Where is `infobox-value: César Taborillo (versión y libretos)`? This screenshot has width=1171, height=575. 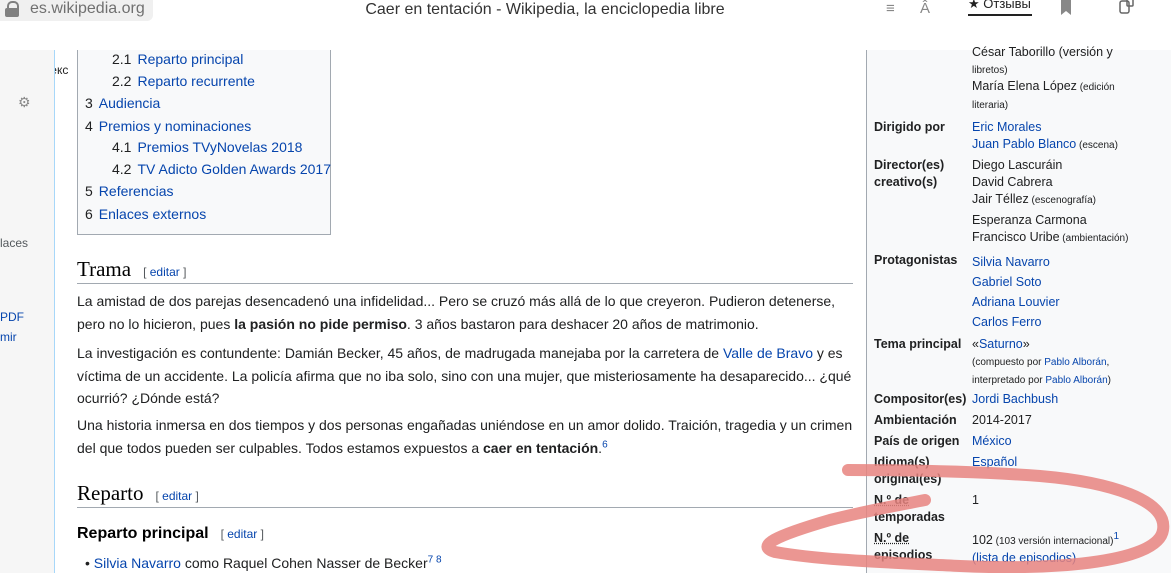
infobox-value: César Taborillo (versión y libretos) is located at coordinates (1042, 60).